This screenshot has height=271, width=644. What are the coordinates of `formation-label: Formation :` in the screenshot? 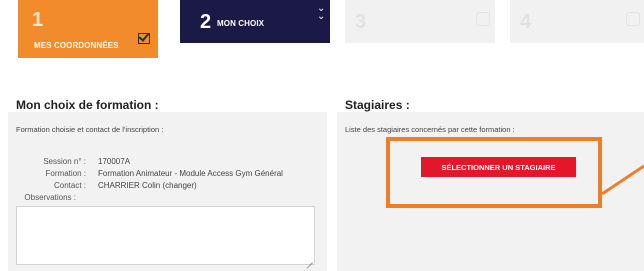 It's located at (65, 173).